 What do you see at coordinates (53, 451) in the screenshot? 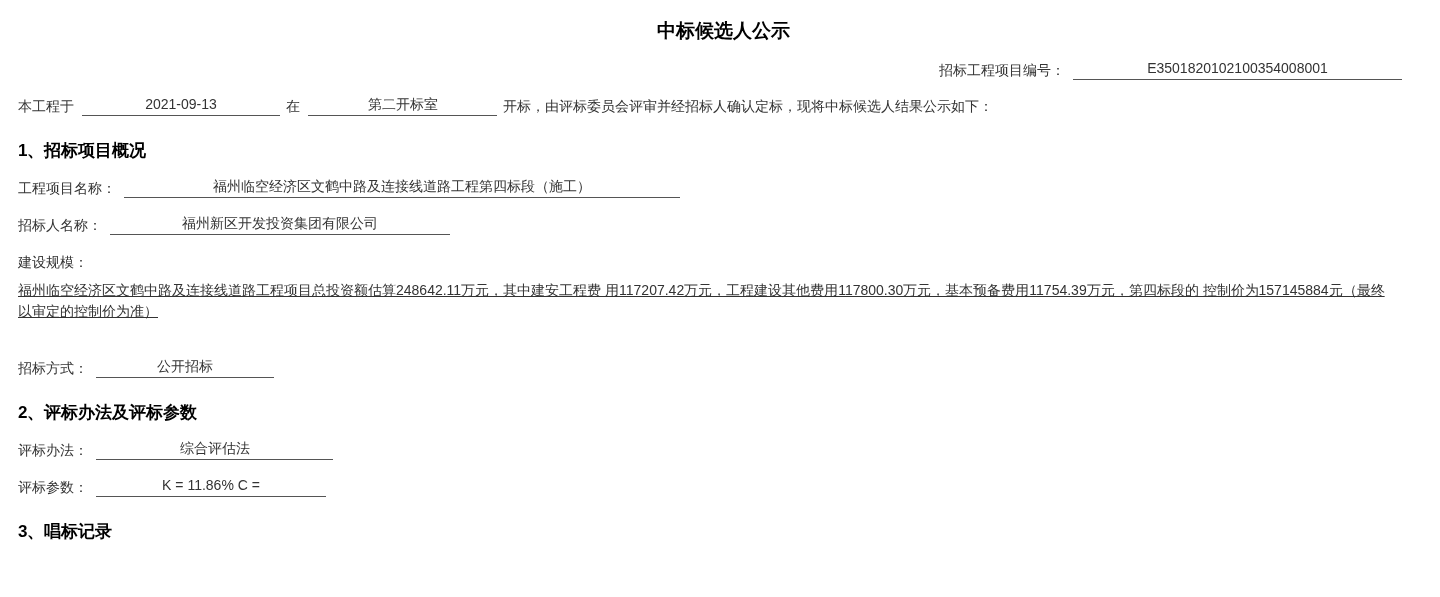
I see `field-label: 评标办法：` at bounding box center [53, 451].